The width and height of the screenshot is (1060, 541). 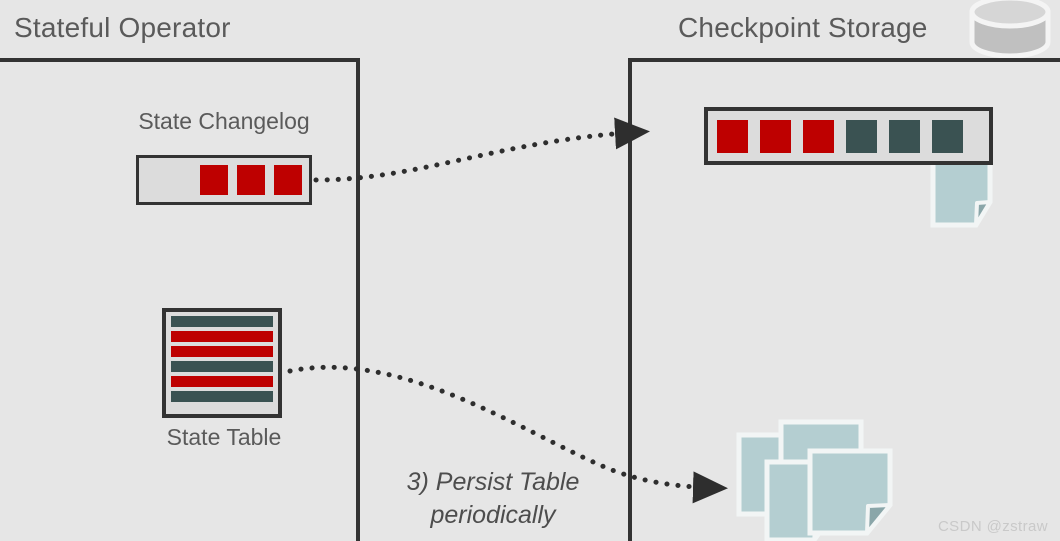 I want to click on checkpoint-changelog-box, so click(x=848, y=136).